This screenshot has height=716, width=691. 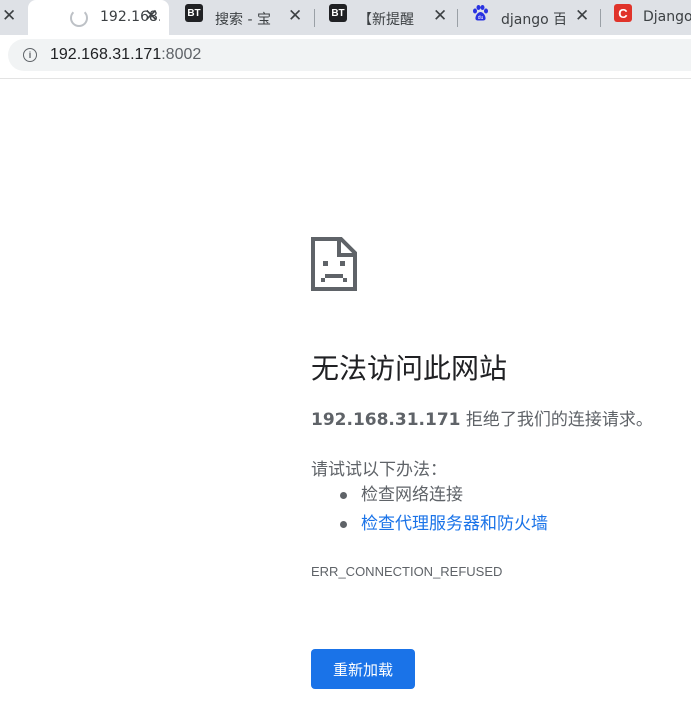 I want to click on error-host: 192.168.31.171, so click(x=386, y=420).